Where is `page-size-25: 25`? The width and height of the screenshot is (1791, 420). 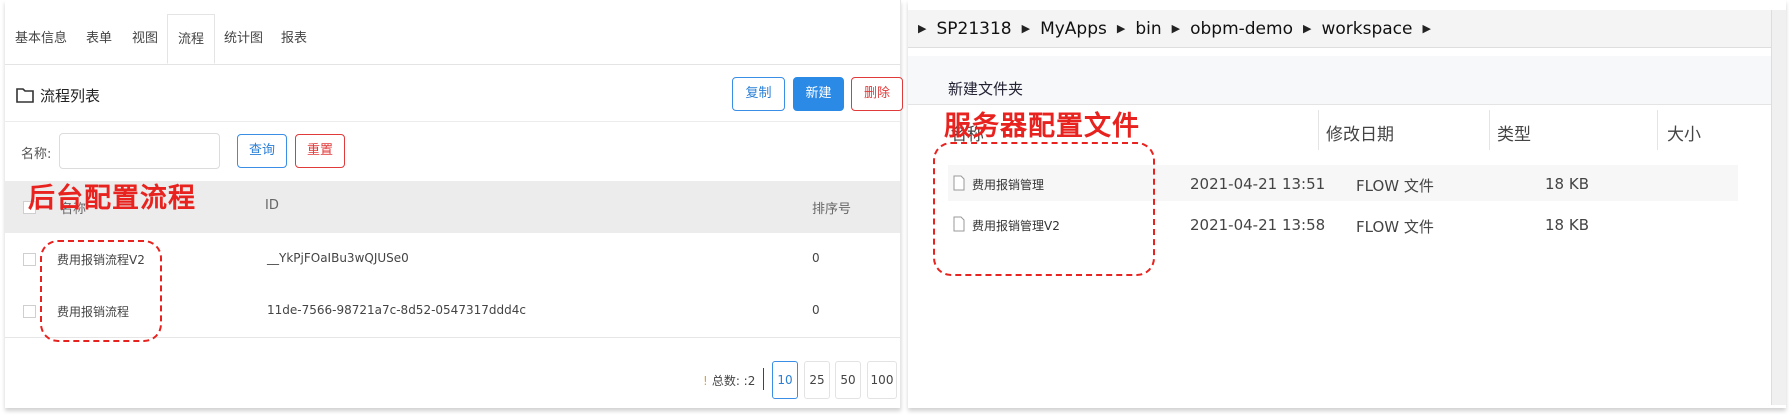 page-size-25: 25 is located at coordinates (817, 380).